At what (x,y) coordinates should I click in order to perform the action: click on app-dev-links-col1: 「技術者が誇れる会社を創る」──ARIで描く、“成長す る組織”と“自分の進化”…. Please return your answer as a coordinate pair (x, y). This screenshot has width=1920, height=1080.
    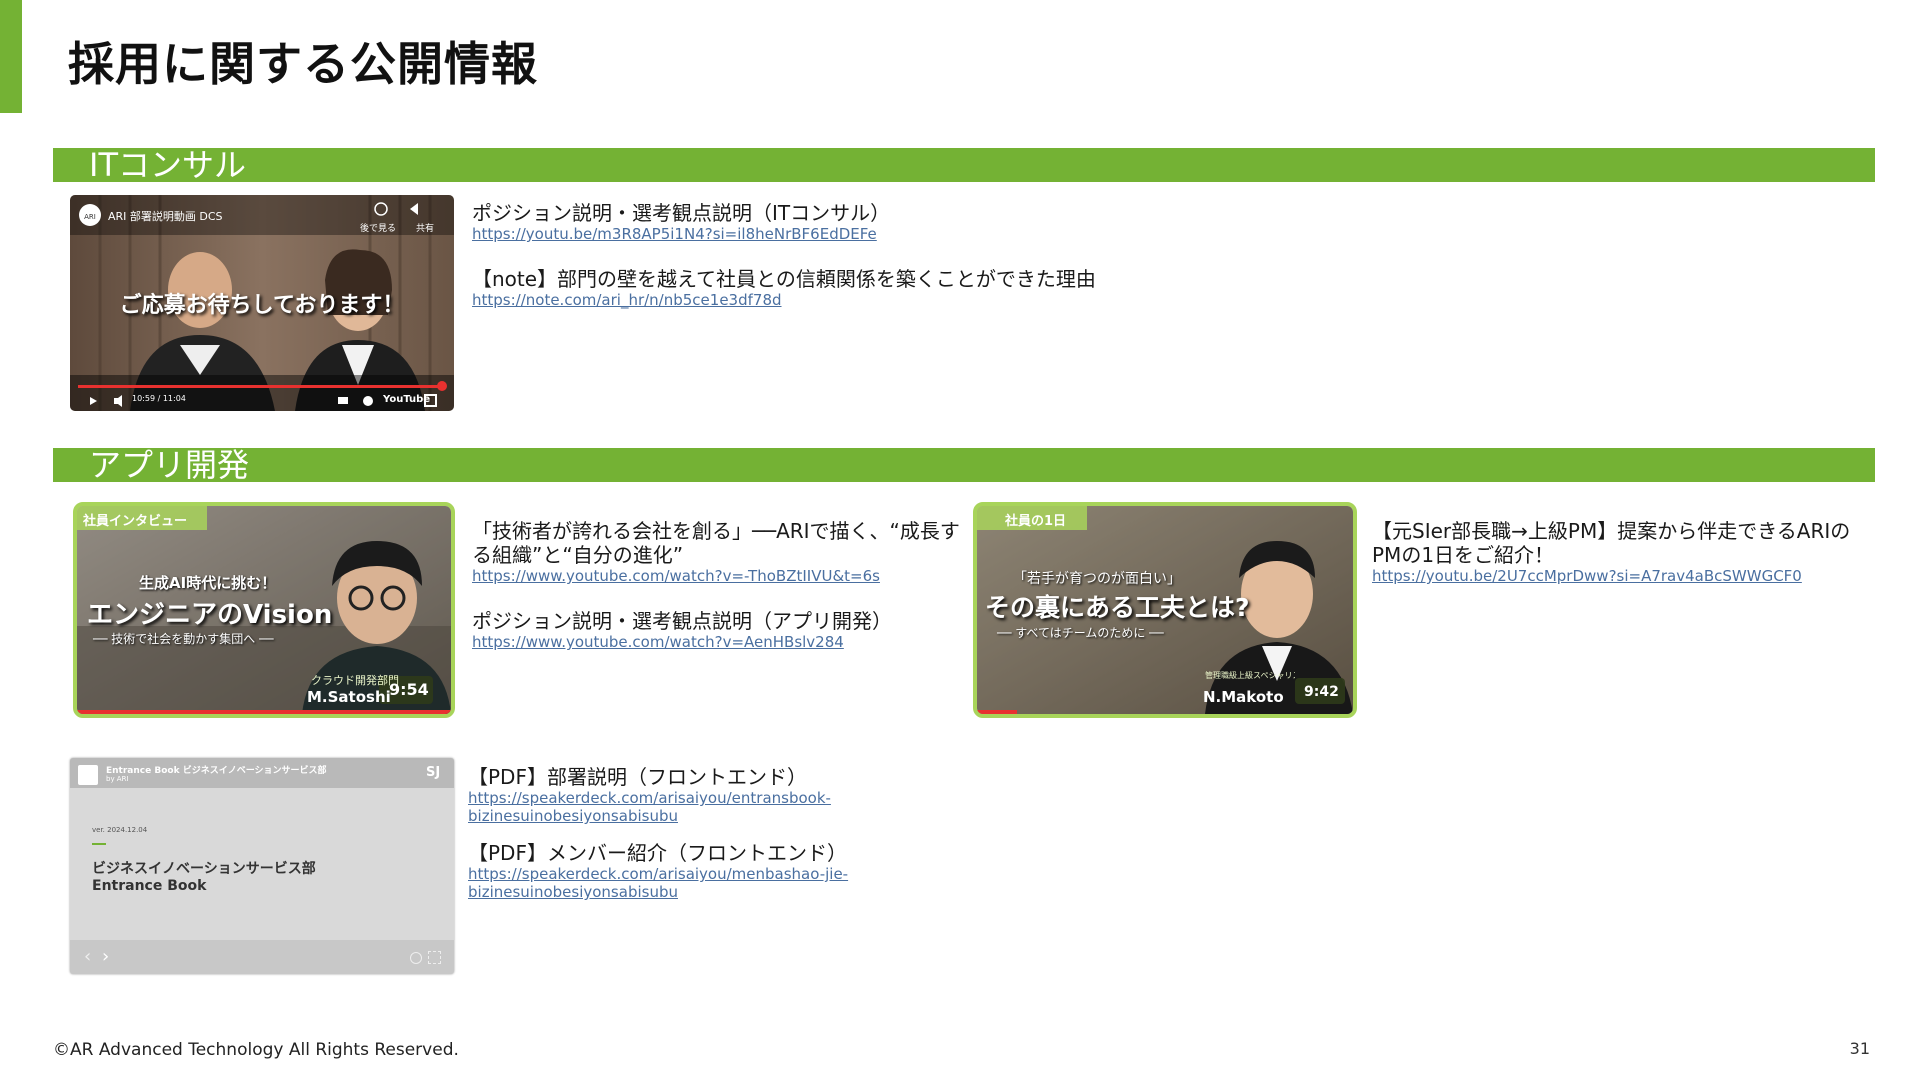
    Looking at the image, I should click on (722, 585).